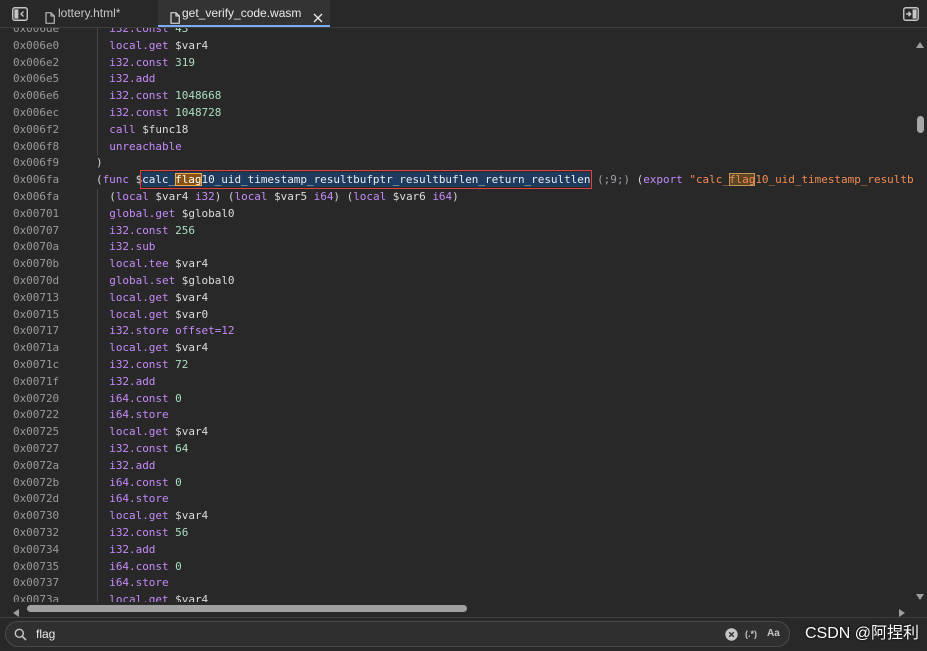 Image resolution: width=927 pixels, height=651 pixels. I want to click on line-address: 0x006f9, so click(36, 163).